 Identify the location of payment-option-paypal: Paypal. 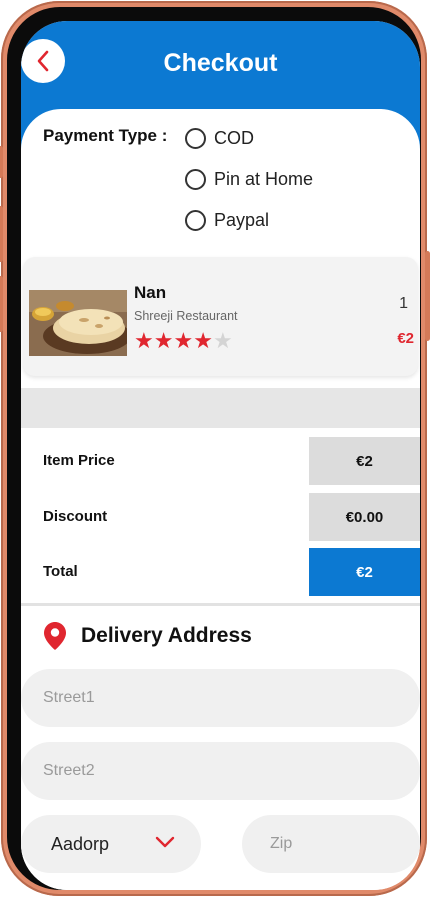
(227, 220).